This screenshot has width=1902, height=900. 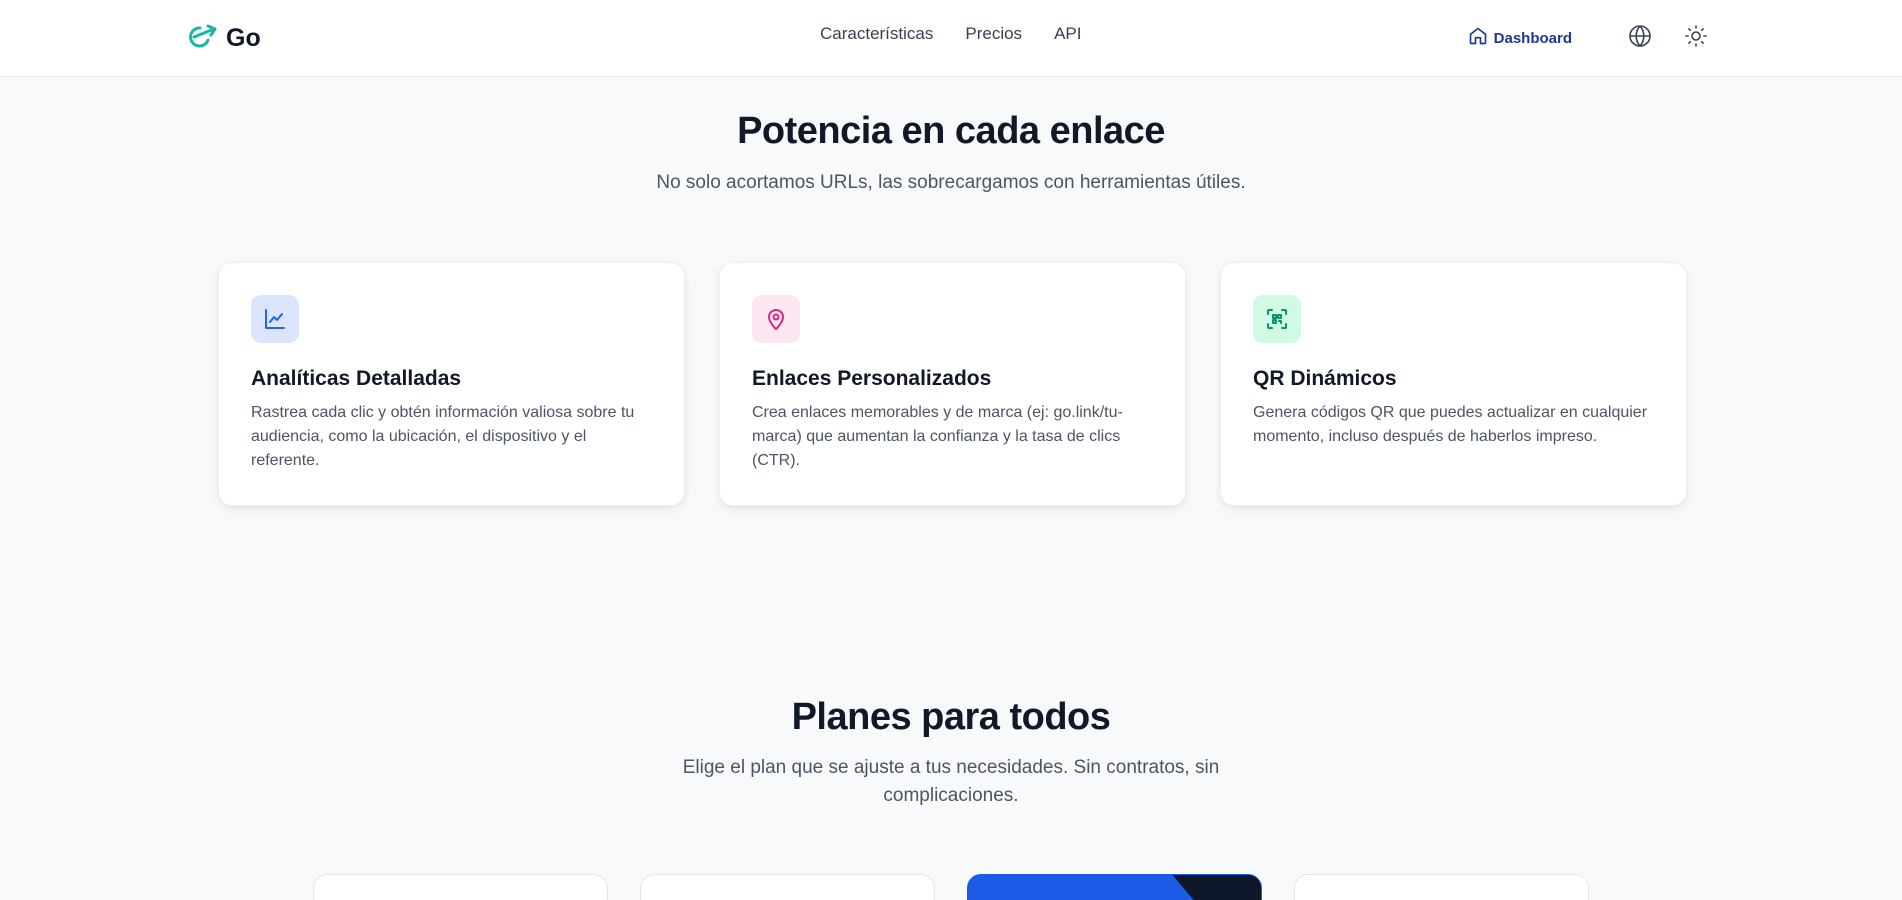 I want to click on logo-icon, so click(x=202, y=38).